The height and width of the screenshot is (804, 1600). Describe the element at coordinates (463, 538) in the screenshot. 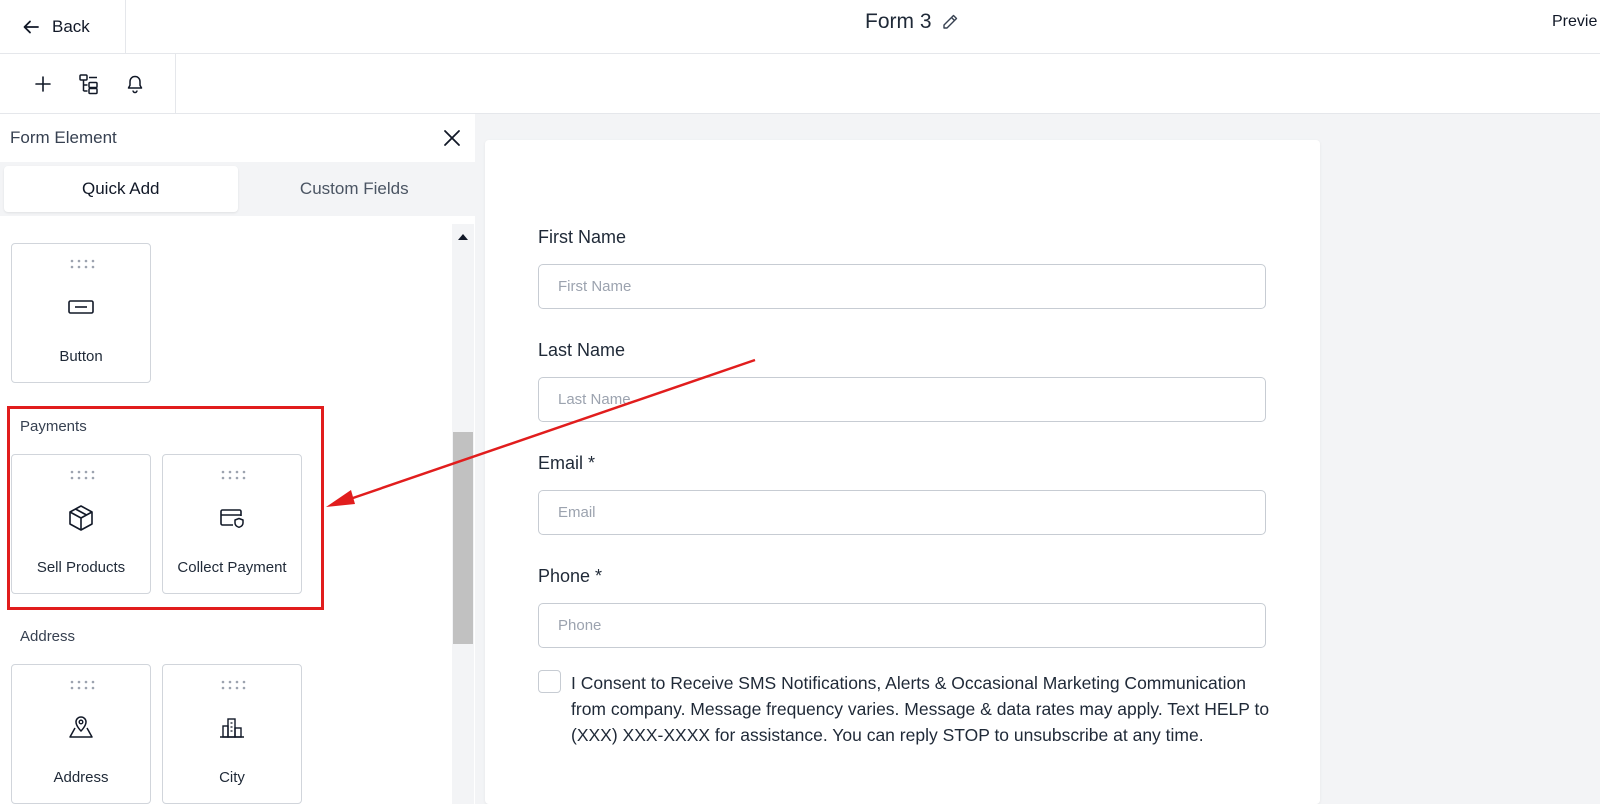

I see `scrollbar-thumb` at that location.